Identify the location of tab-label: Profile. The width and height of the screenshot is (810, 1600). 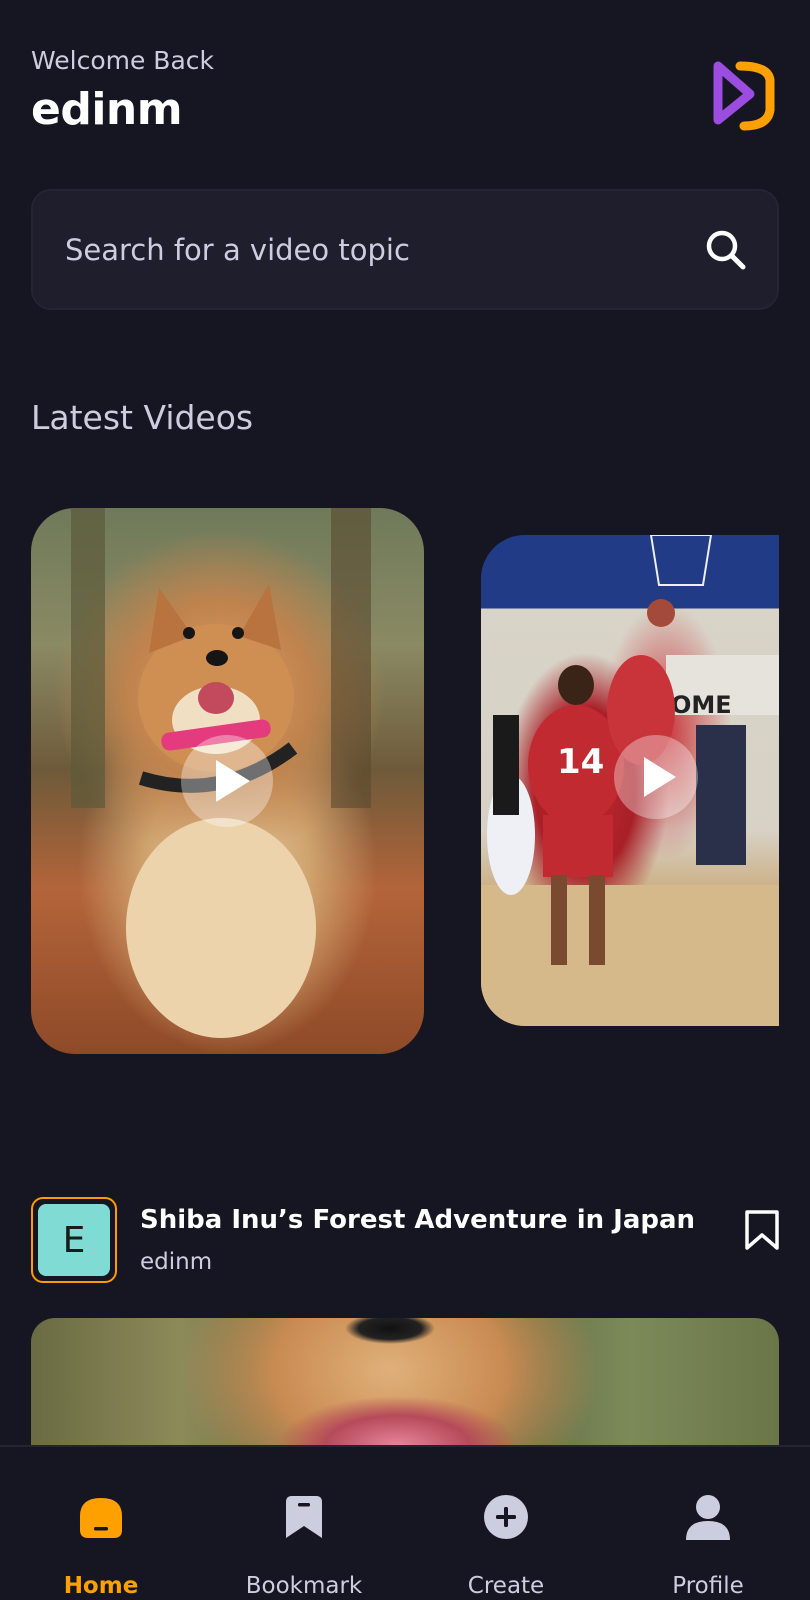
(708, 1586).